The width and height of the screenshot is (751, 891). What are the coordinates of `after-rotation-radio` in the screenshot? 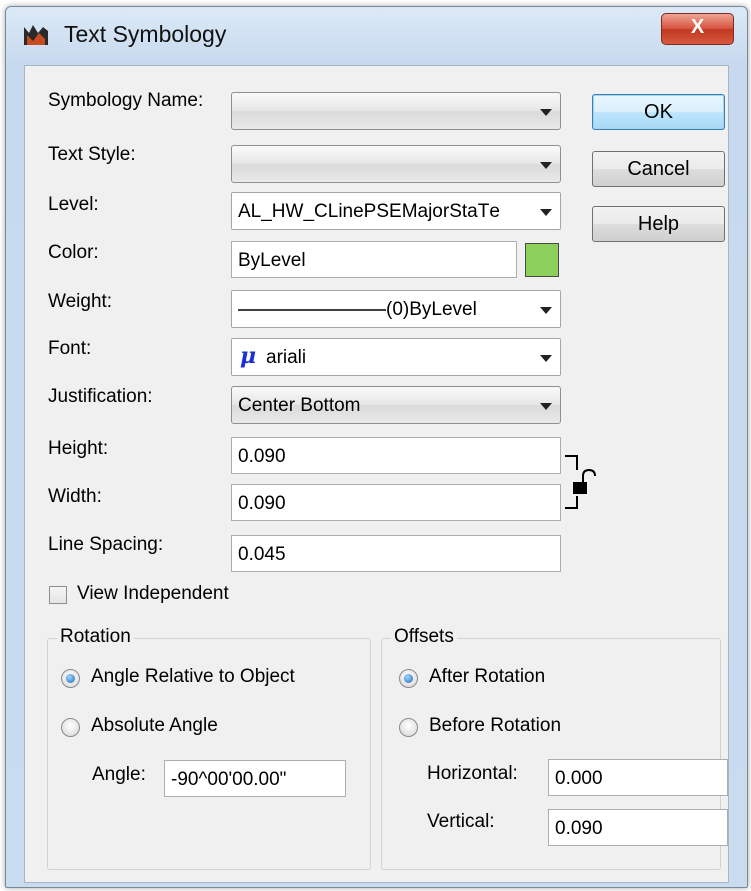 It's located at (408, 678).